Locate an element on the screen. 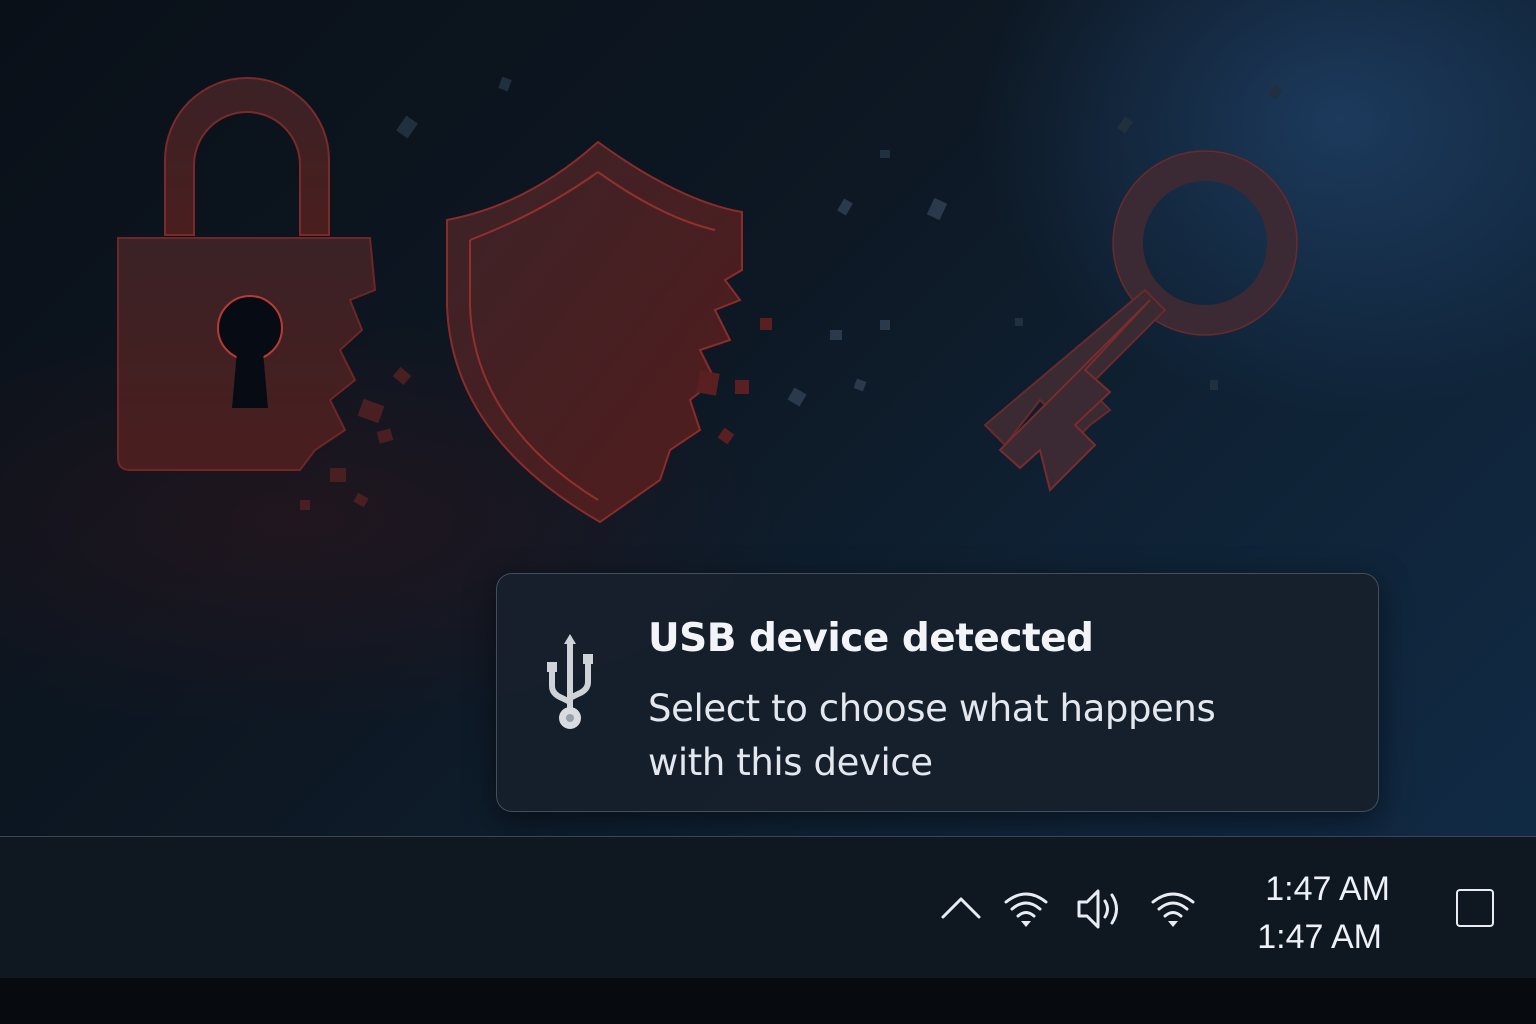  shield-icon is located at coordinates (697, 332).